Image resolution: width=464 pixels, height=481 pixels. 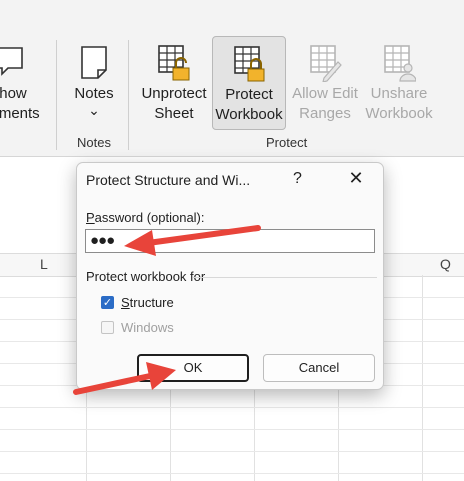 What do you see at coordinates (325, 113) in the screenshot?
I see `allow-edit-ranges-label-2: Ranges` at bounding box center [325, 113].